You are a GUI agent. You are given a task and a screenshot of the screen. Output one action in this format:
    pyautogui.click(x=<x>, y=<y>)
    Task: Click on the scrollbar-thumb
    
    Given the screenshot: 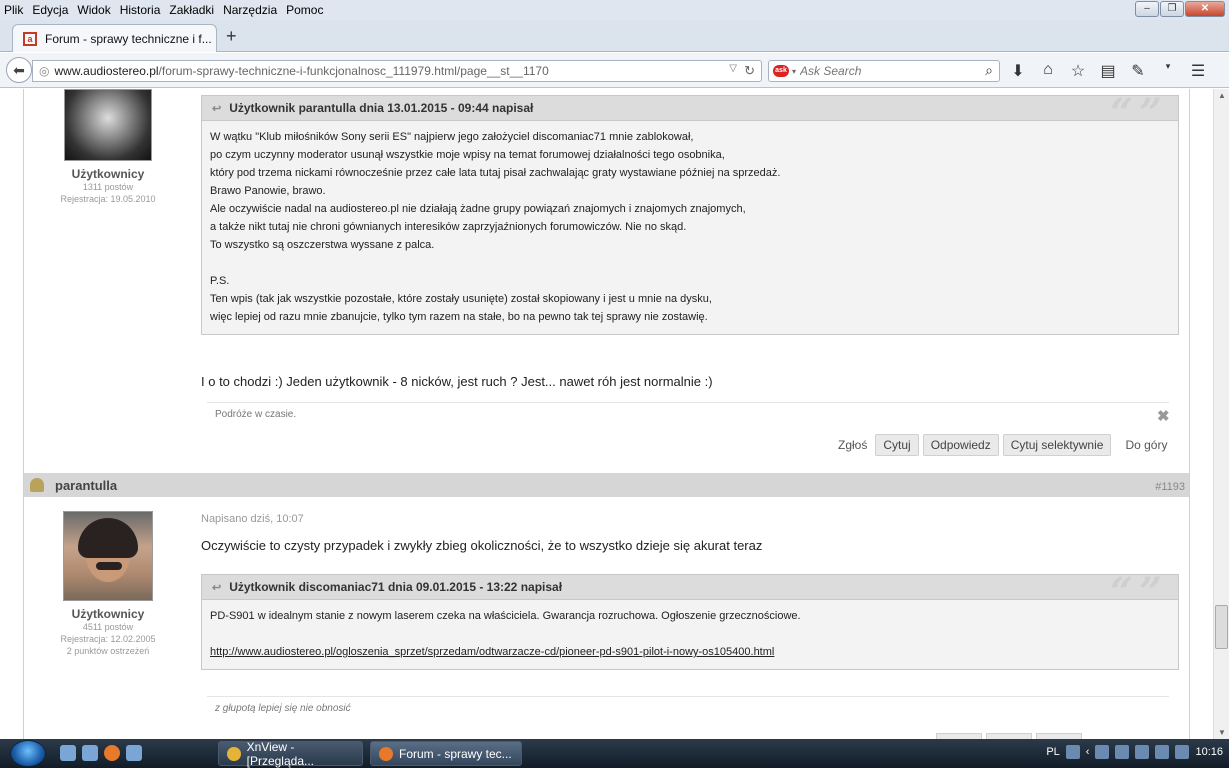 What is the action you would take?
    pyautogui.click(x=1221, y=627)
    